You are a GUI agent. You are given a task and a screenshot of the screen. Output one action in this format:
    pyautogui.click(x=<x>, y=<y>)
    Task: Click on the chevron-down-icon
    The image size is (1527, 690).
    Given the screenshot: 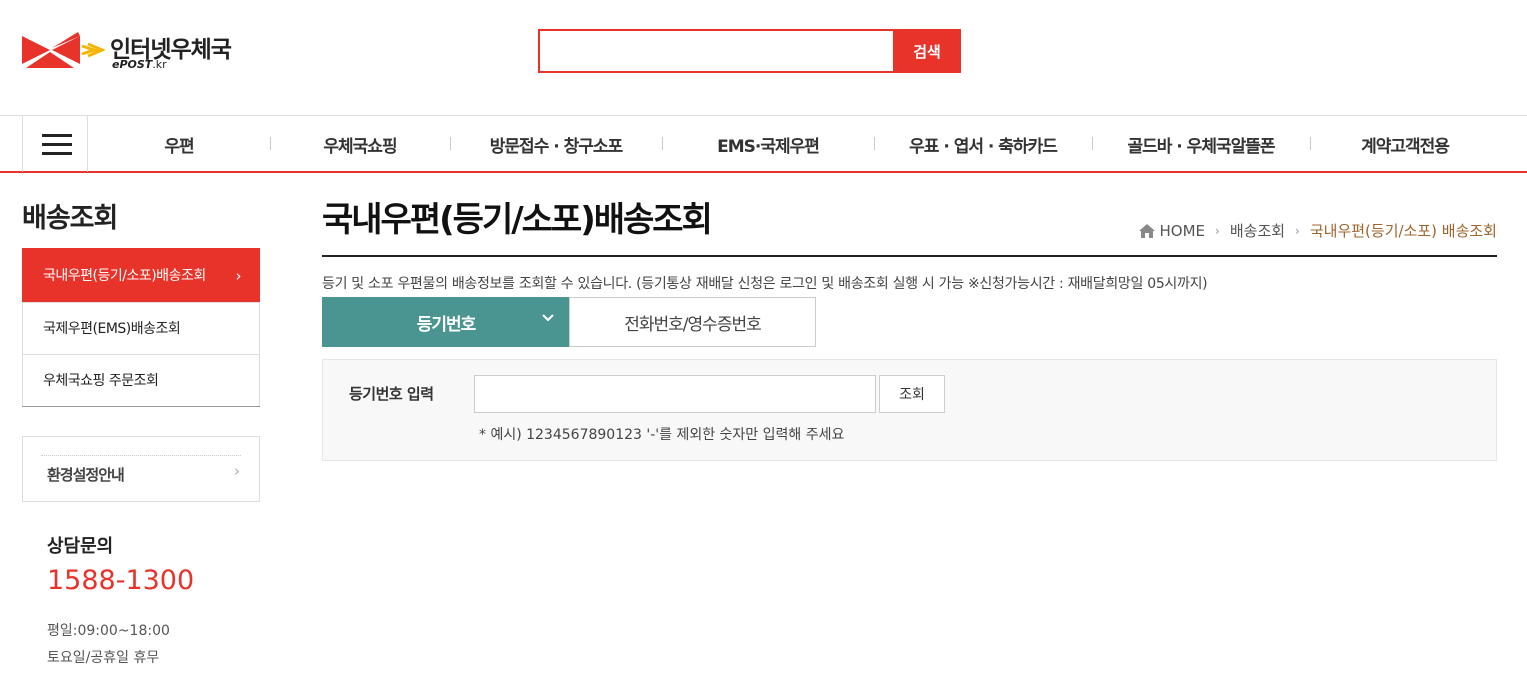 What is the action you would take?
    pyautogui.click(x=548, y=318)
    